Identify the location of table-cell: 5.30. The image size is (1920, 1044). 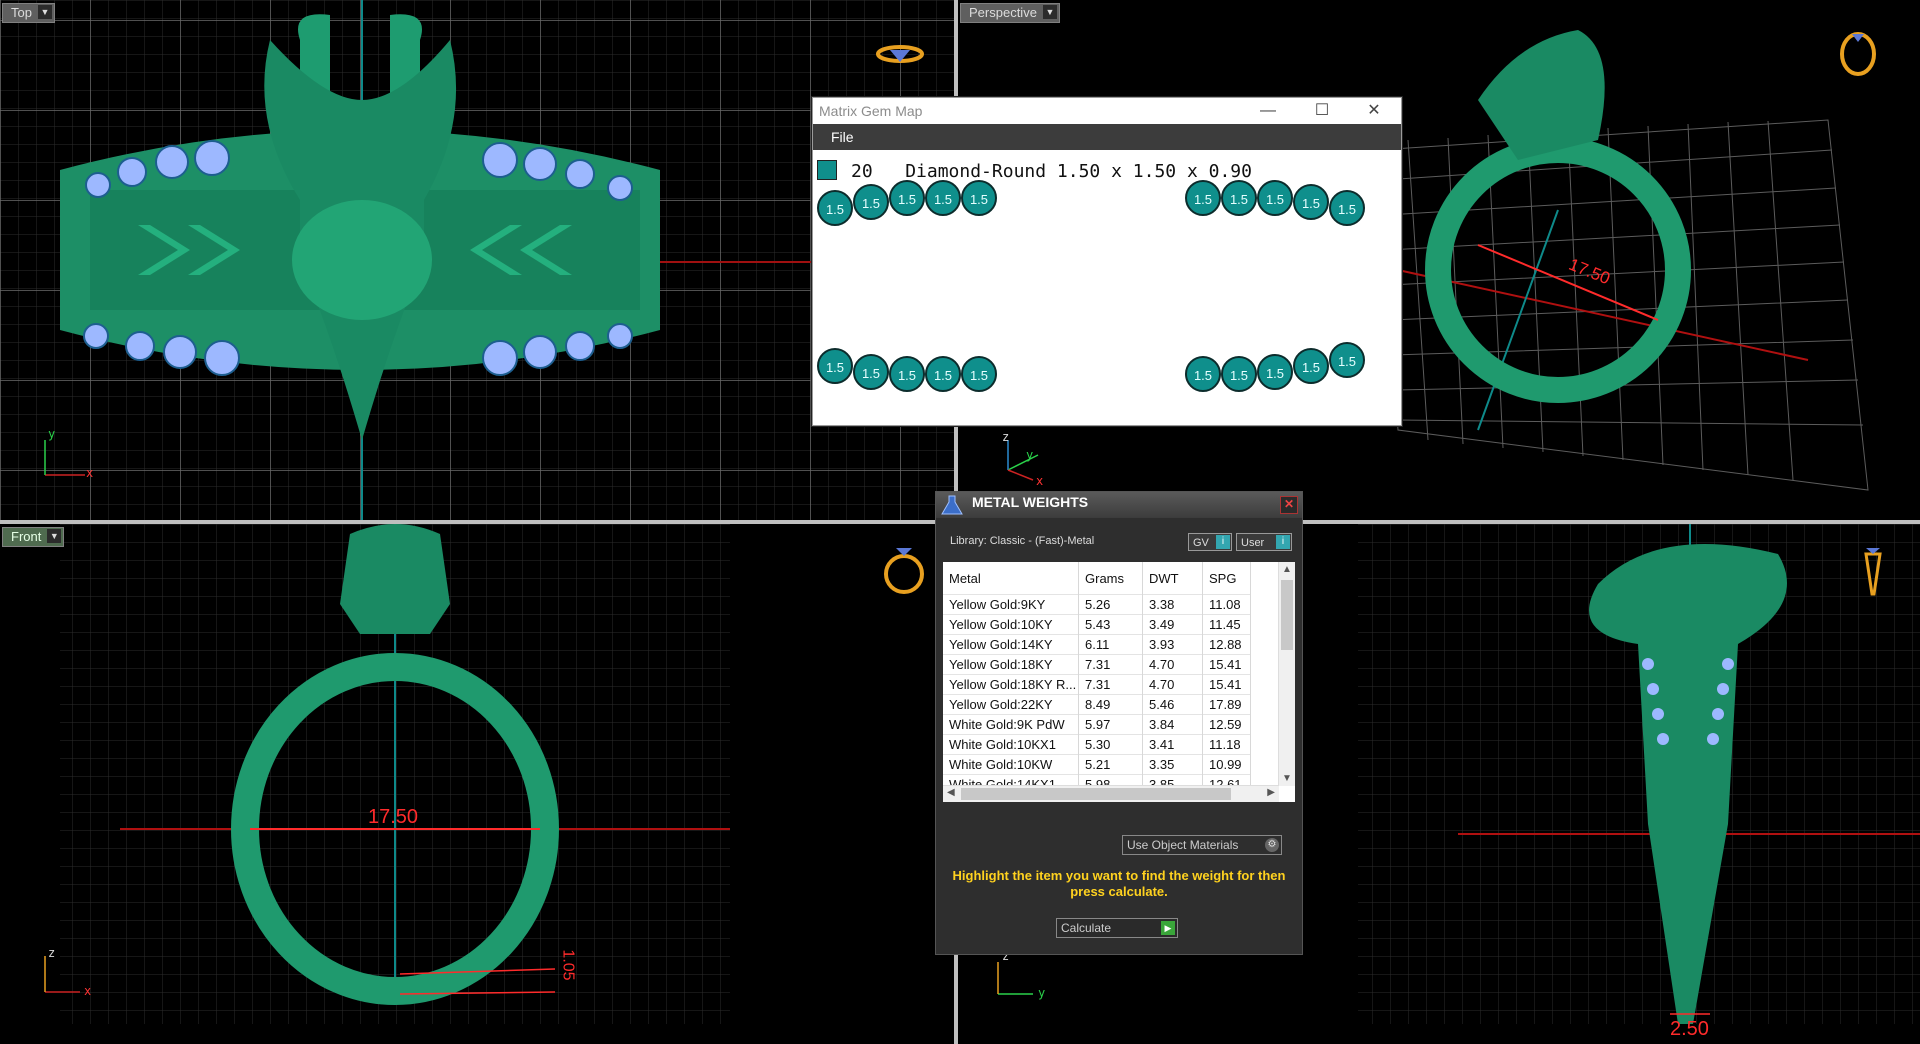
(1110, 744).